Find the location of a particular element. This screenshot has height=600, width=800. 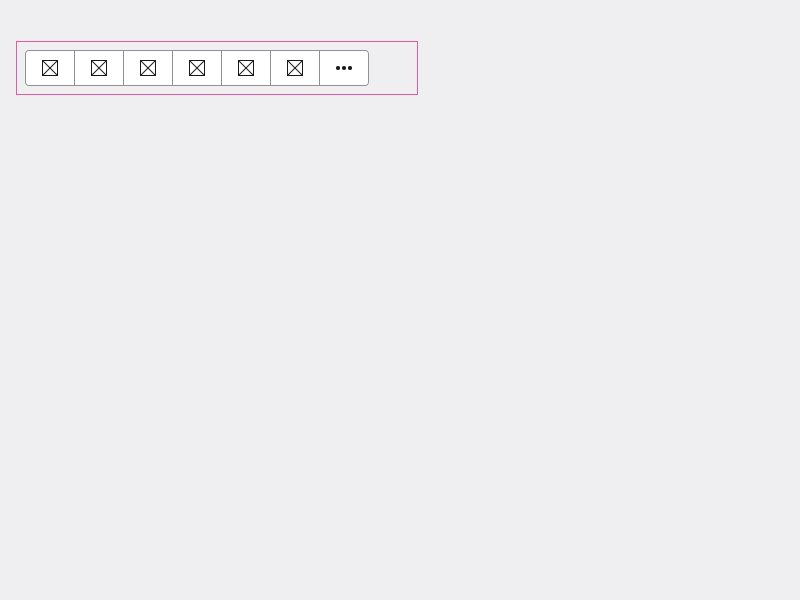

more-options-button is located at coordinates (344, 68).